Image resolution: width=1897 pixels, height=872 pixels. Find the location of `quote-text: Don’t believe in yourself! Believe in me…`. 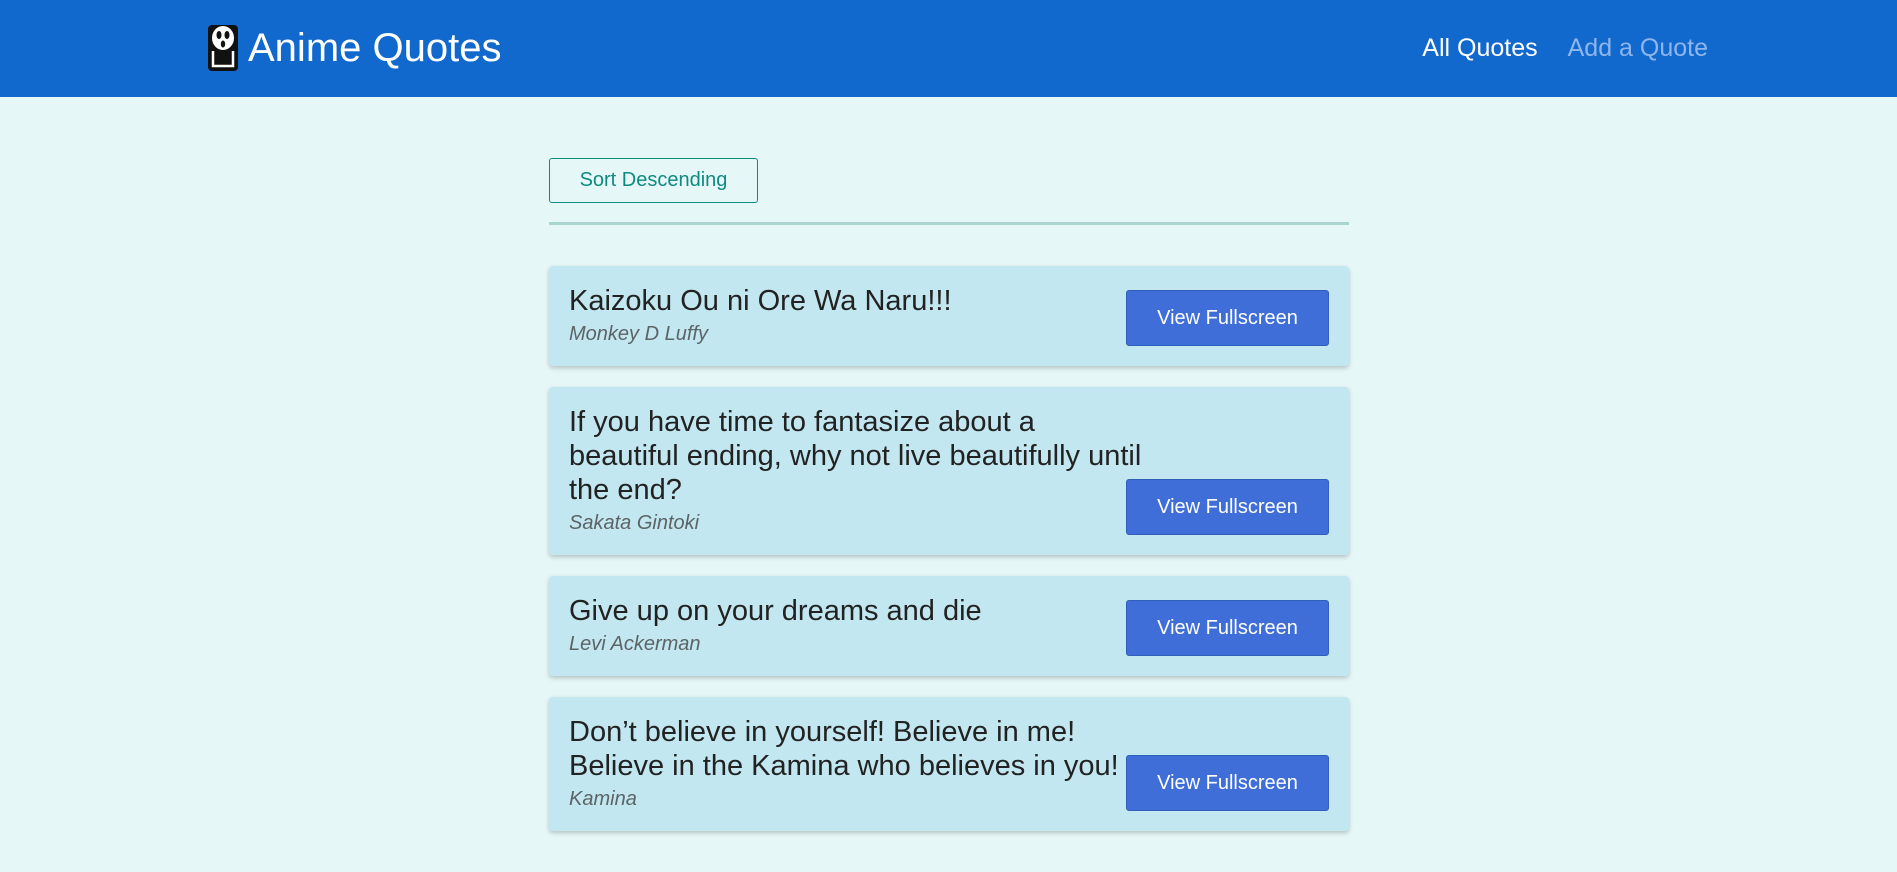

quote-text: Don’t believe in yourself! Believe in me… is located at coordinates (844, 749).